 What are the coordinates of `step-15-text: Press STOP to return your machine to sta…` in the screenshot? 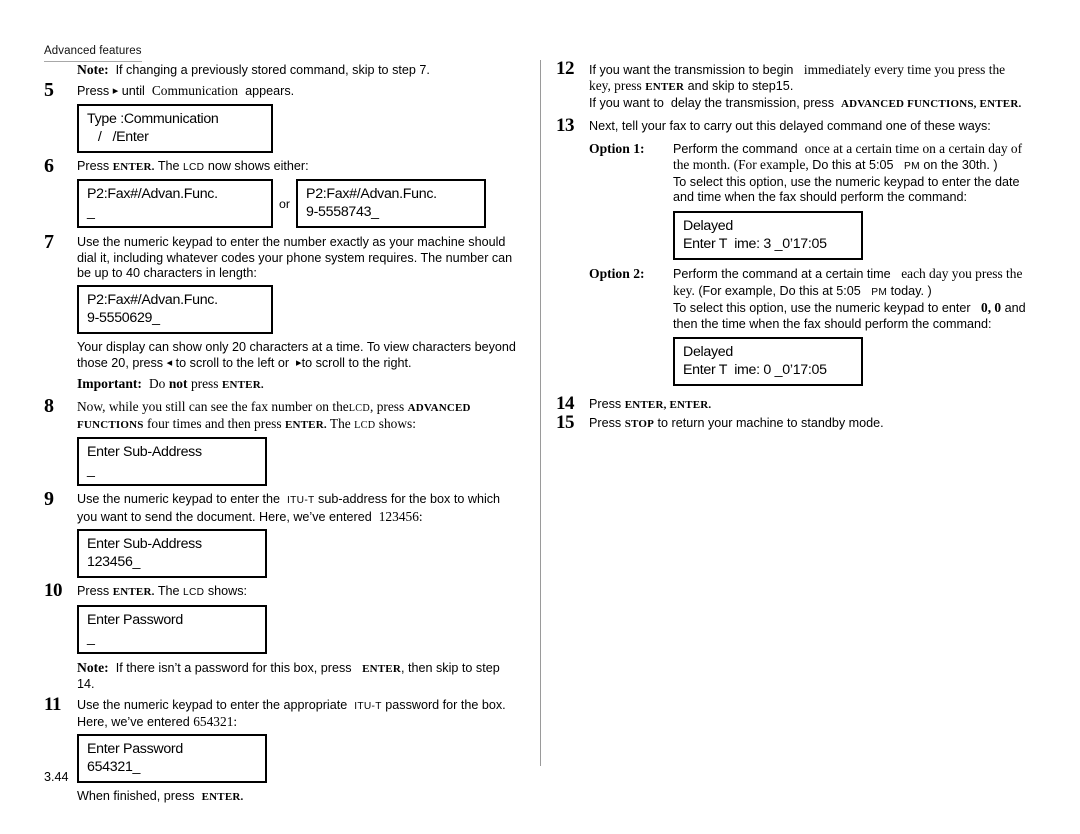 It's located at (807, 424).